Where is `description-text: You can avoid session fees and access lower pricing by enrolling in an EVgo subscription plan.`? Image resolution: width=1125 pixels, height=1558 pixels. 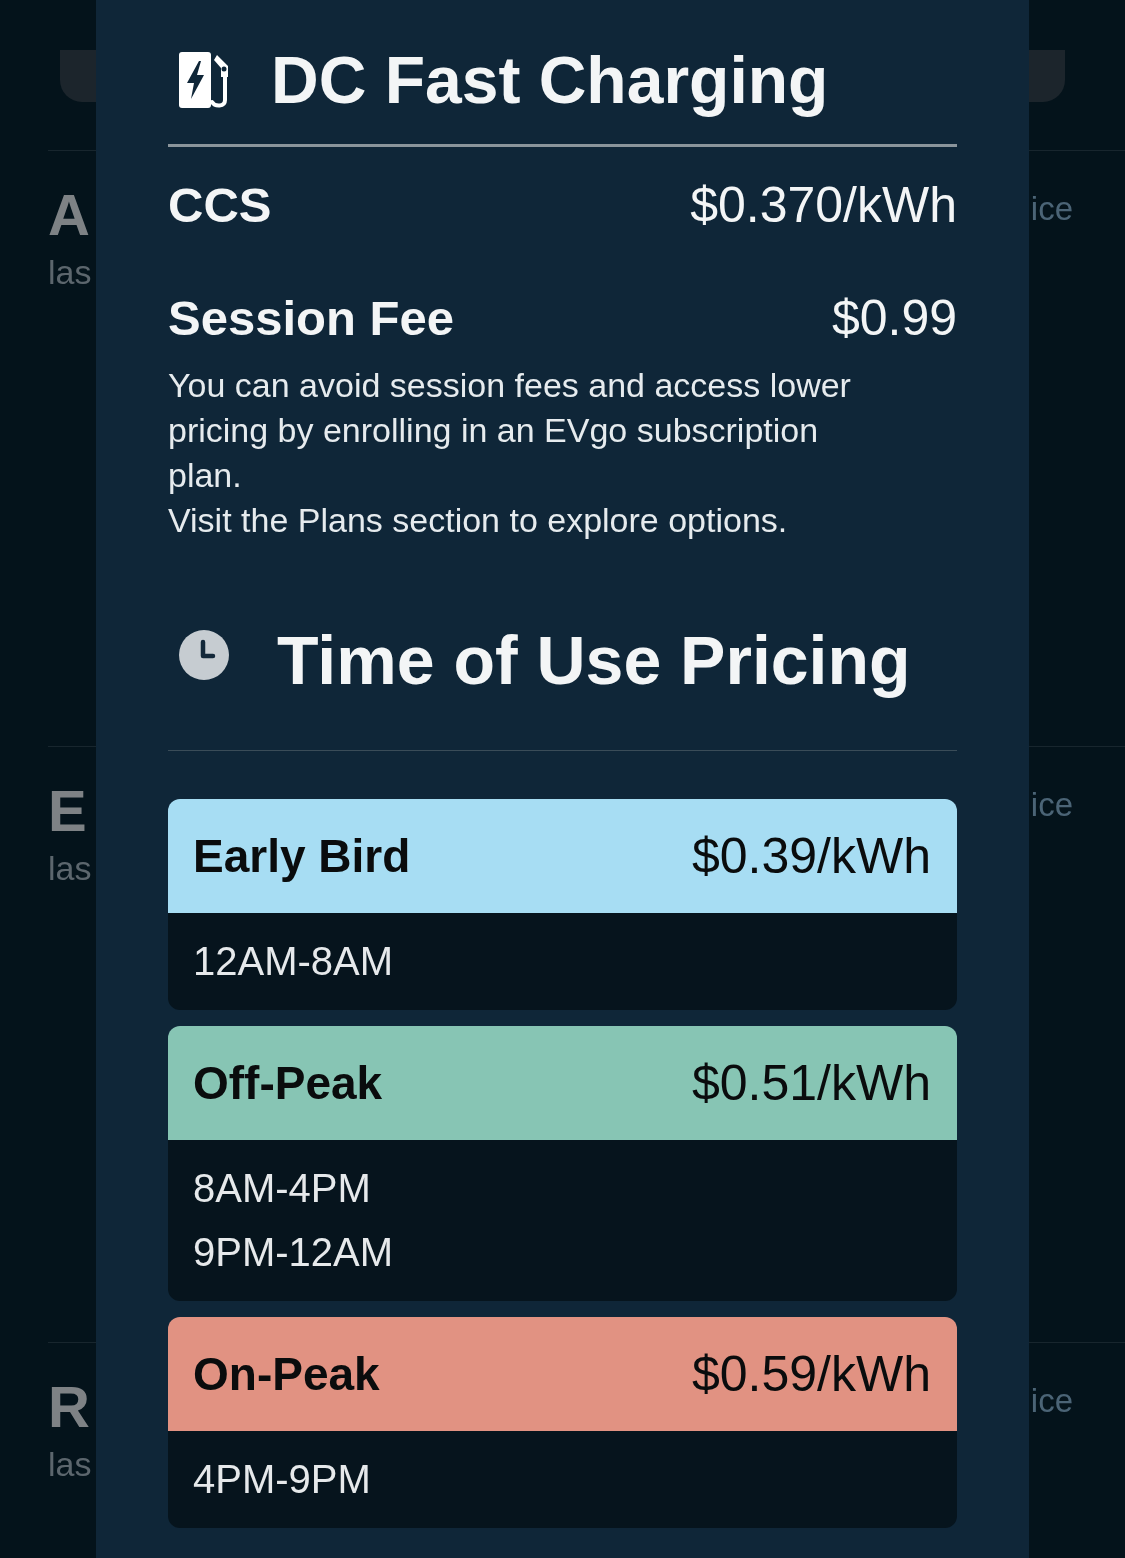 description-text: You can avoid session fees and access lower pricing by enrolling in an EVgo subscription plan. is located at coordinates (510, 430).